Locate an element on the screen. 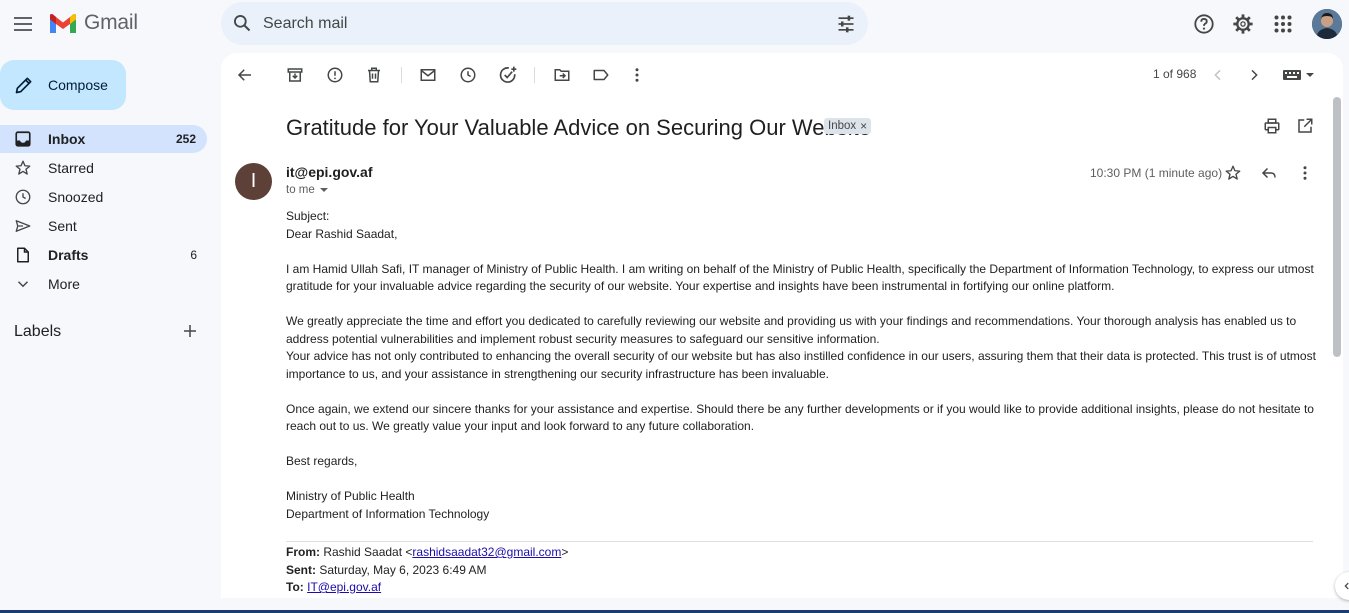 This screenshot has width=1349, height=613. inbox-label-chip: Inbox × is located at coordinates (848, 126).